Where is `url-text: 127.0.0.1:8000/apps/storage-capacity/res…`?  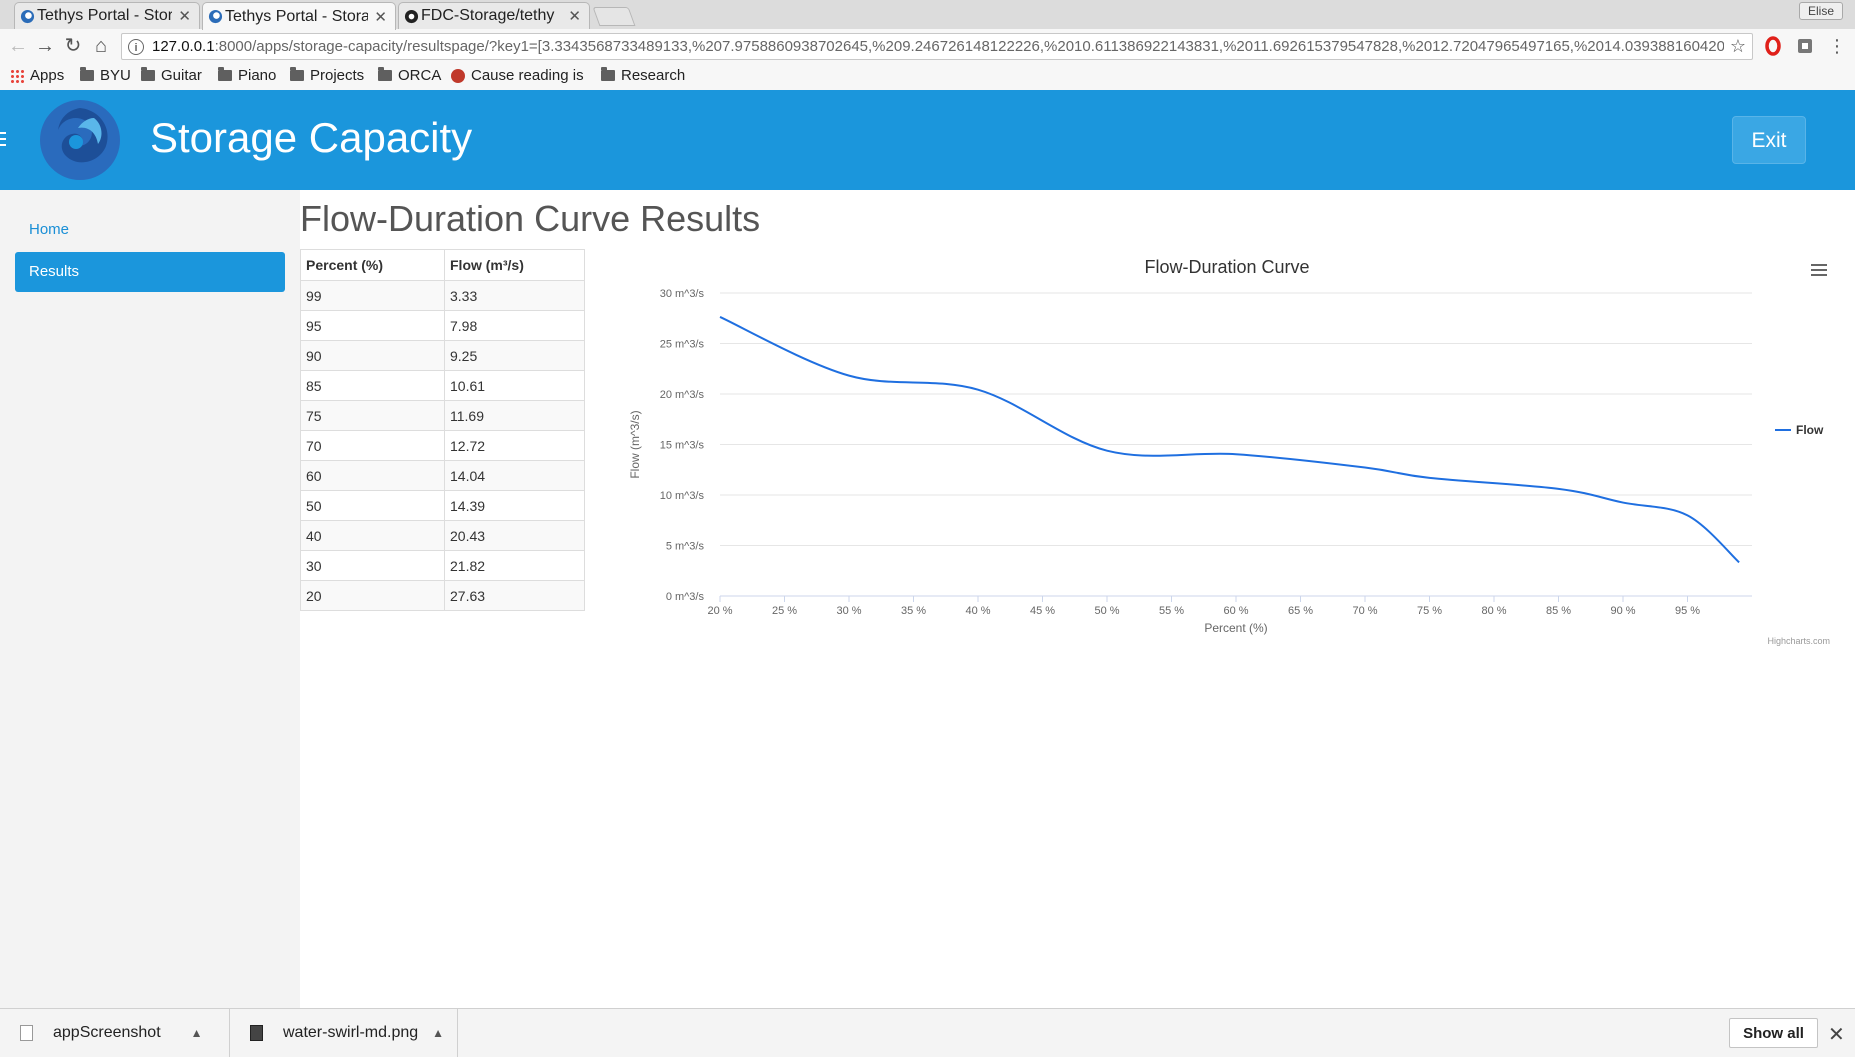 url-text: 127.0.0.1:8000/apps/storage-capacity/res… is located at coordinates (938, 46).